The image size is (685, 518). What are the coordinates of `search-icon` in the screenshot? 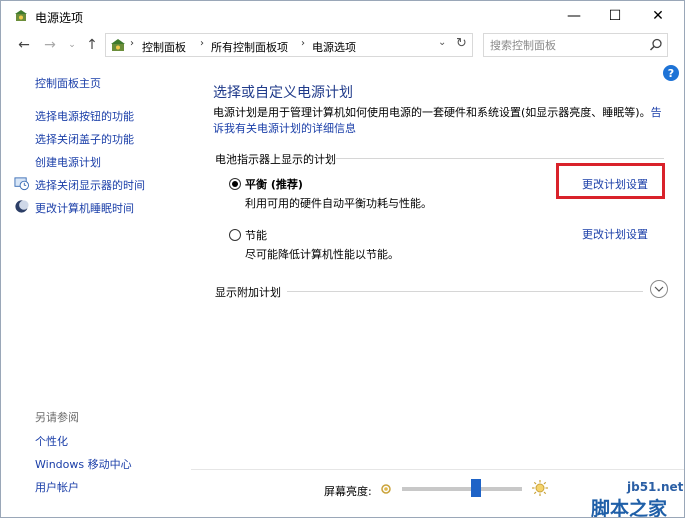 It's located at (656, 45).